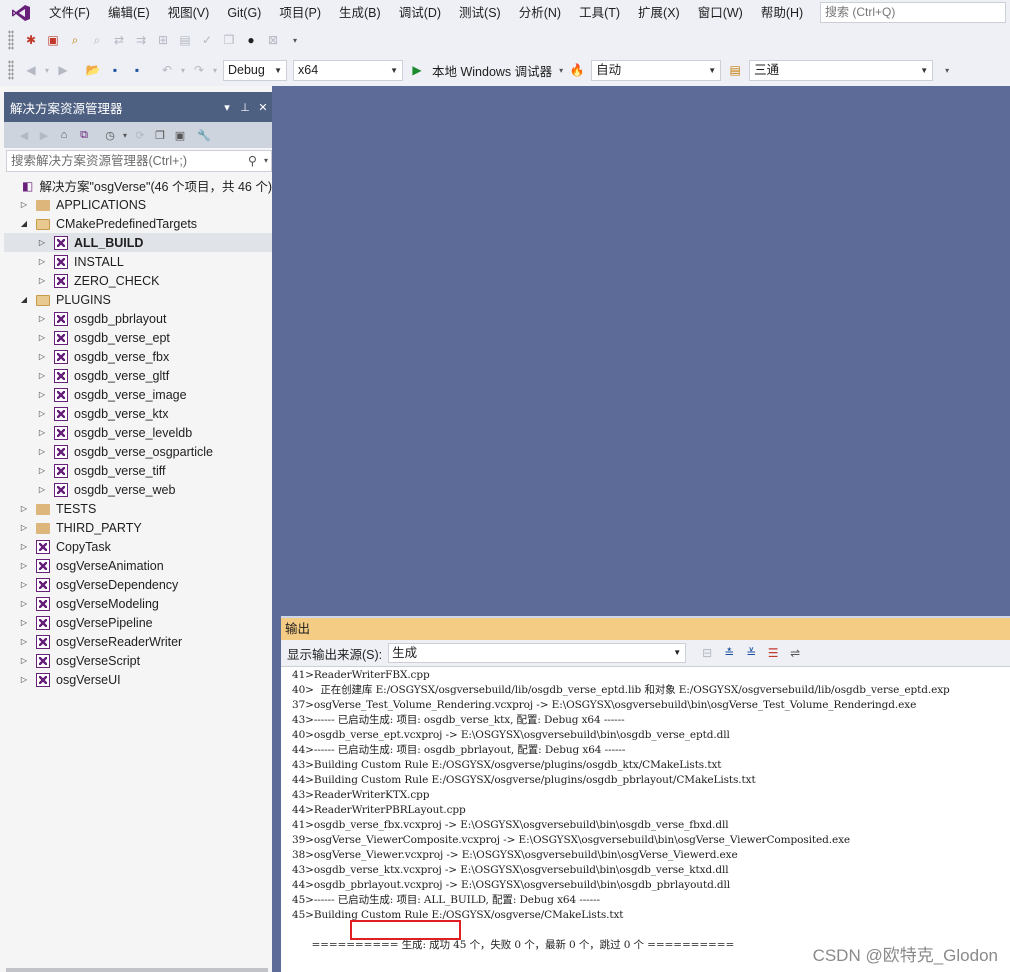 The width and height of the screenshot is (1010, 972). What do you see at coordinates (84, 135) in the screenshot?
I see `switch-views-icon: ⧉` at bounding box center [84, 135].